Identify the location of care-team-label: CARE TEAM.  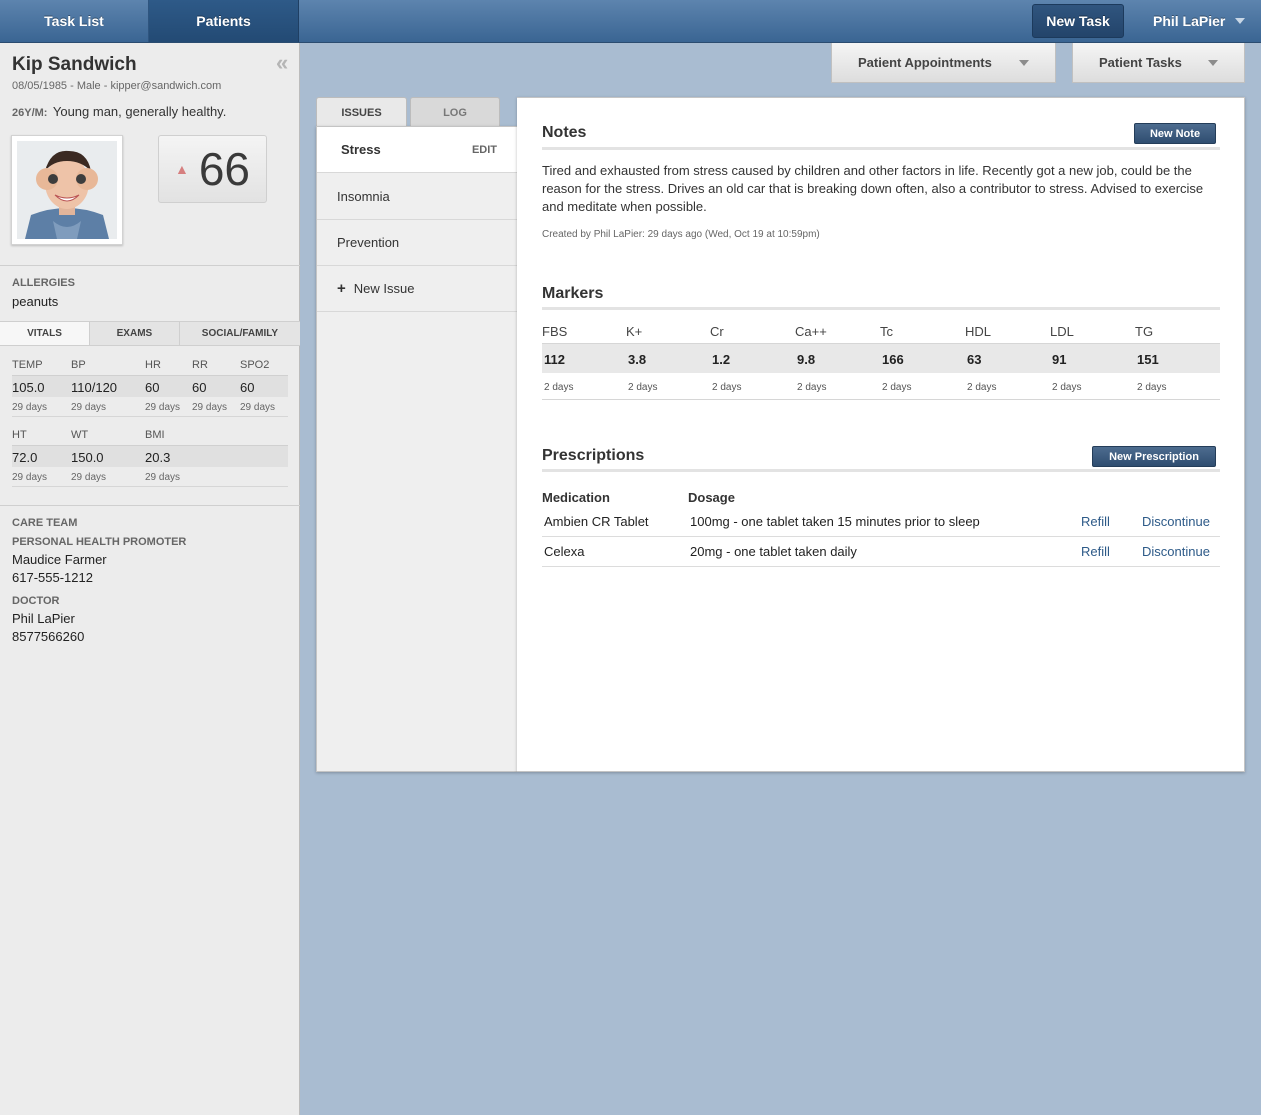
(45, 523).